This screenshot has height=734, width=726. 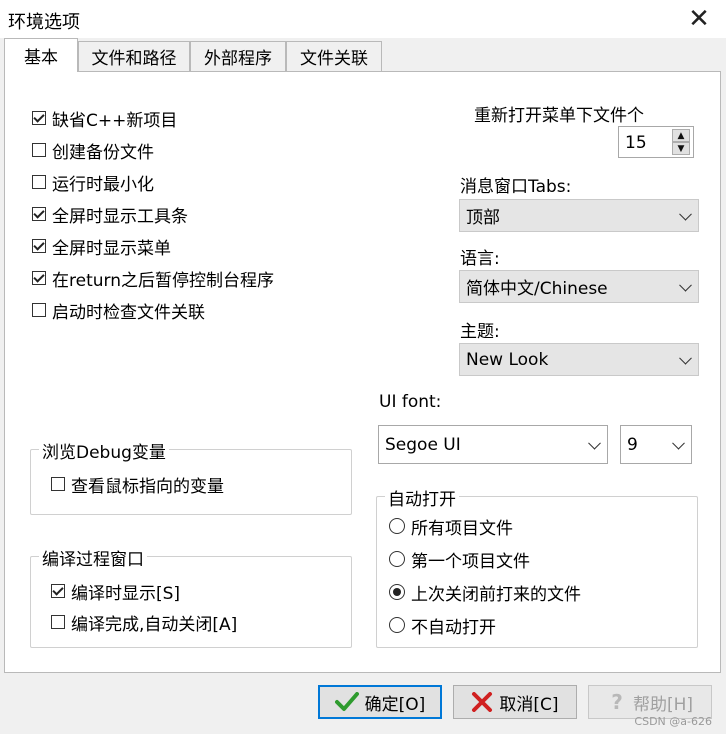 What do you see at coordinates (493, 444) in the screenshot?
I see `ui-font-family-select: Segoe UI` at bounding box center [493, 444].